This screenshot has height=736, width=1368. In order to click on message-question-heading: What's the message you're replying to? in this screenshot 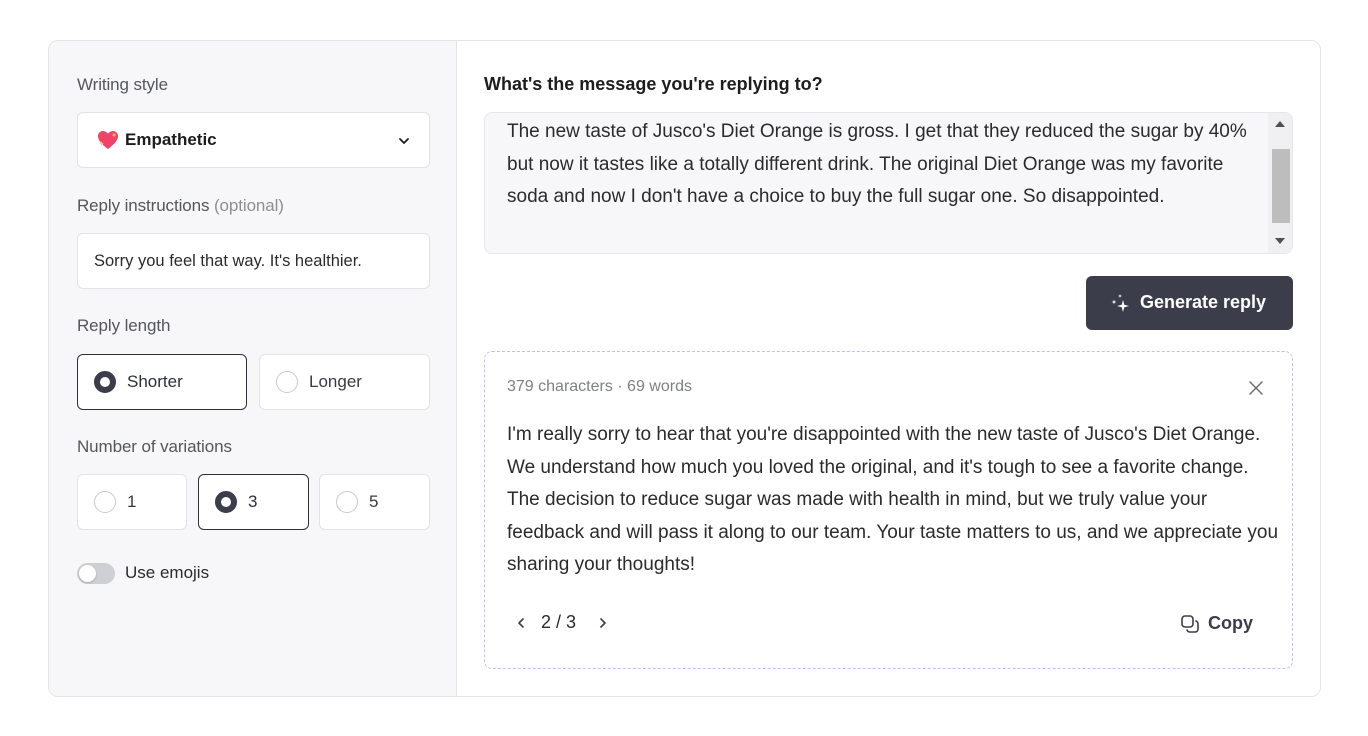, I will do `click(653, 84)`.